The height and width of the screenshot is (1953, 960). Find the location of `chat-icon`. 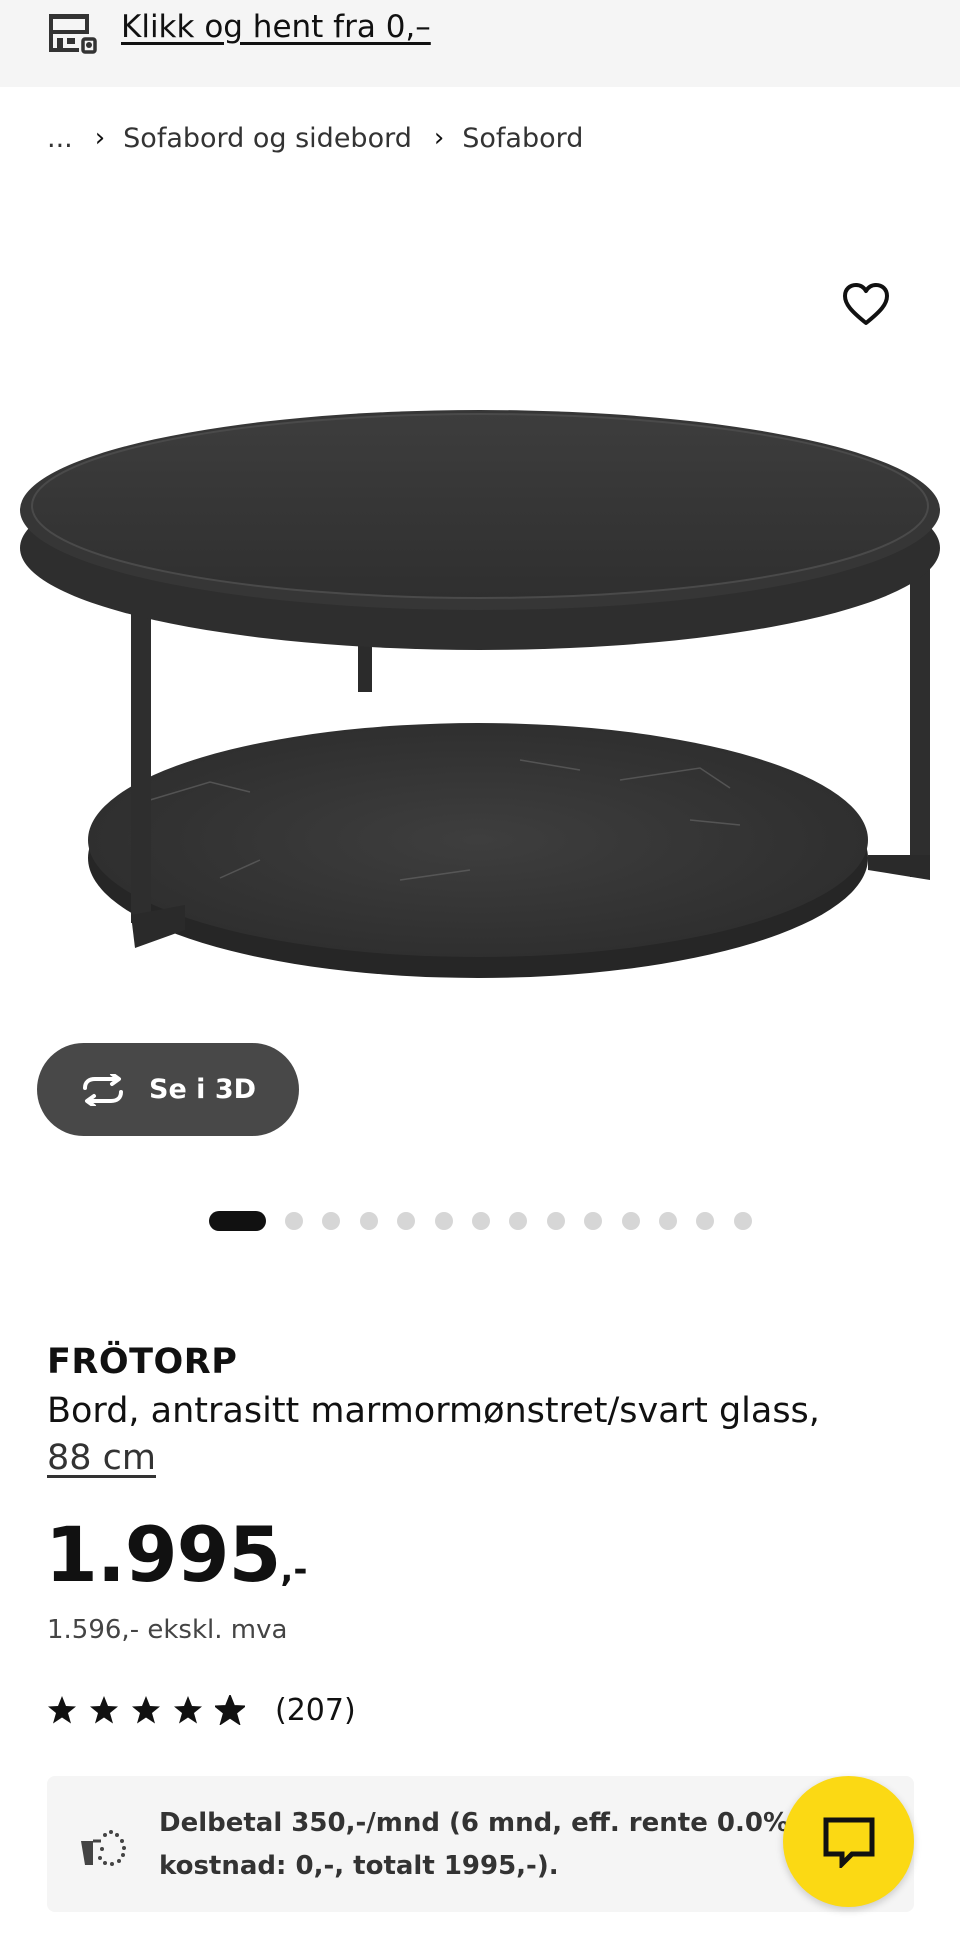

chat-icon is located at coordinates (849, 1842).